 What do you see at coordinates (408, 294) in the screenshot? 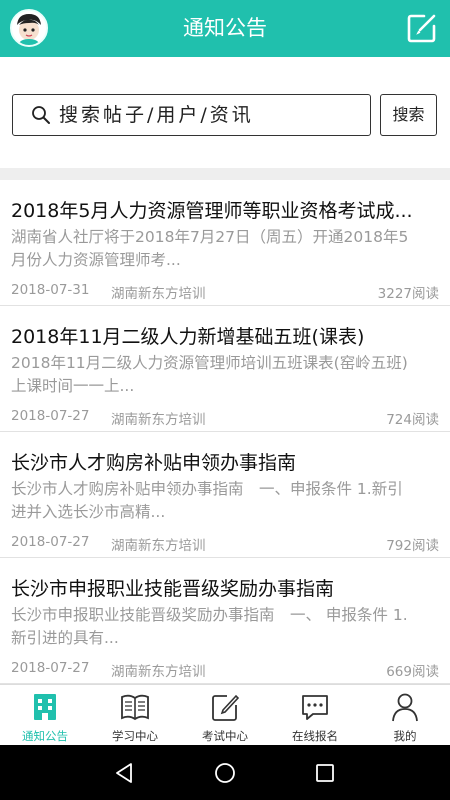
I see `news-views: 3227阅读` at bounding box center [408, 294].